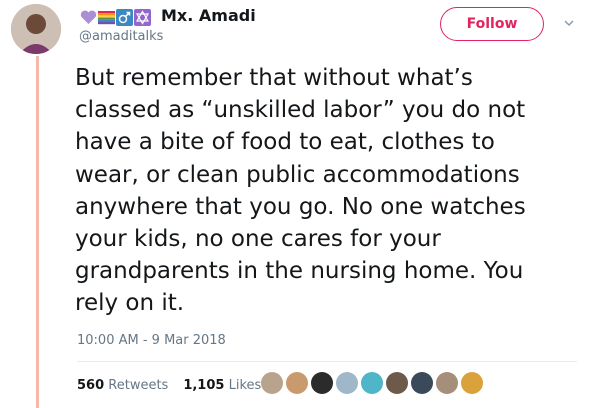 The image size is (595, 408). Describe the element at coordinates (124, 17) in the screenshot. I see `gender-symbol-icon` at that location.